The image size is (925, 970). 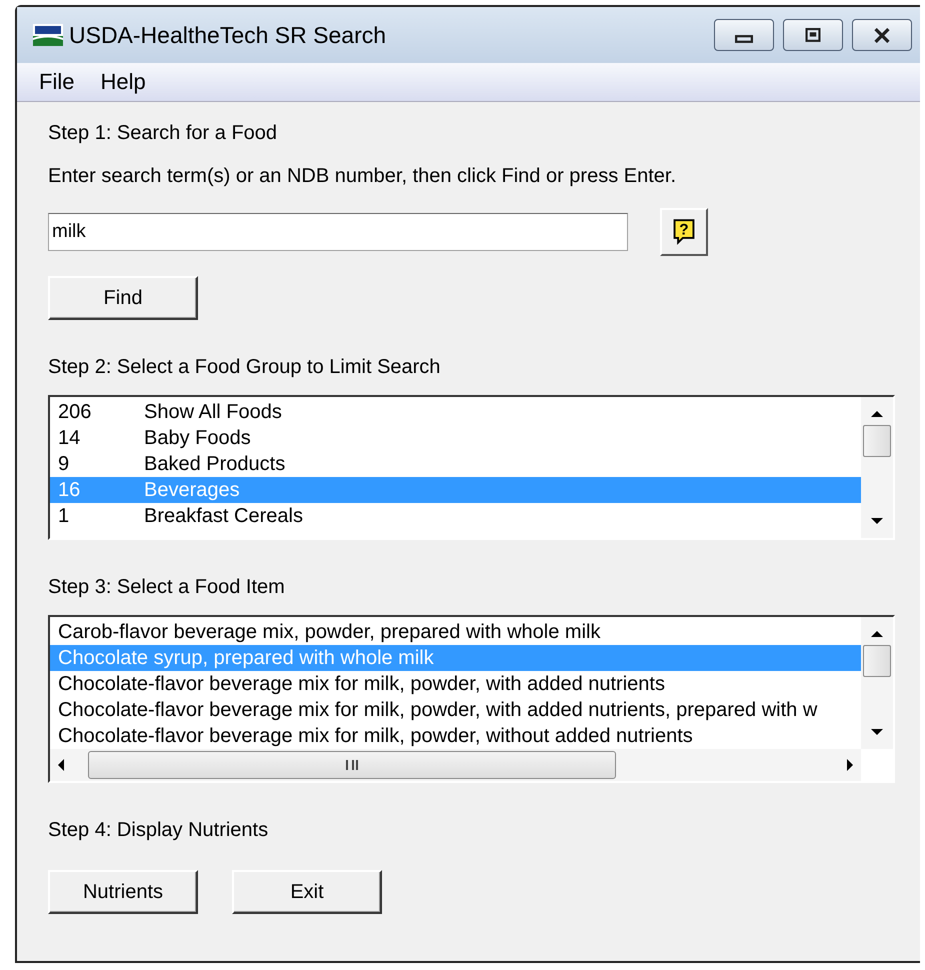 I want to click on flag-logo-icon, so click(x=48, y=35).